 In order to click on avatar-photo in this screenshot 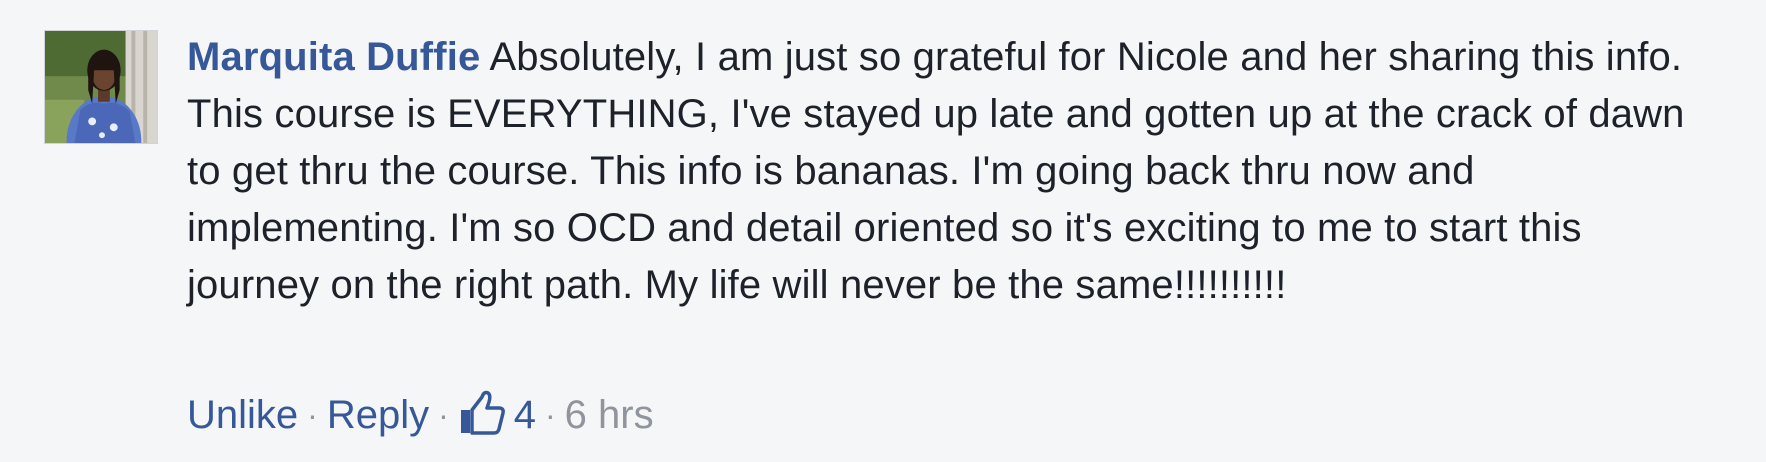, I will do `click(101, 87)`.